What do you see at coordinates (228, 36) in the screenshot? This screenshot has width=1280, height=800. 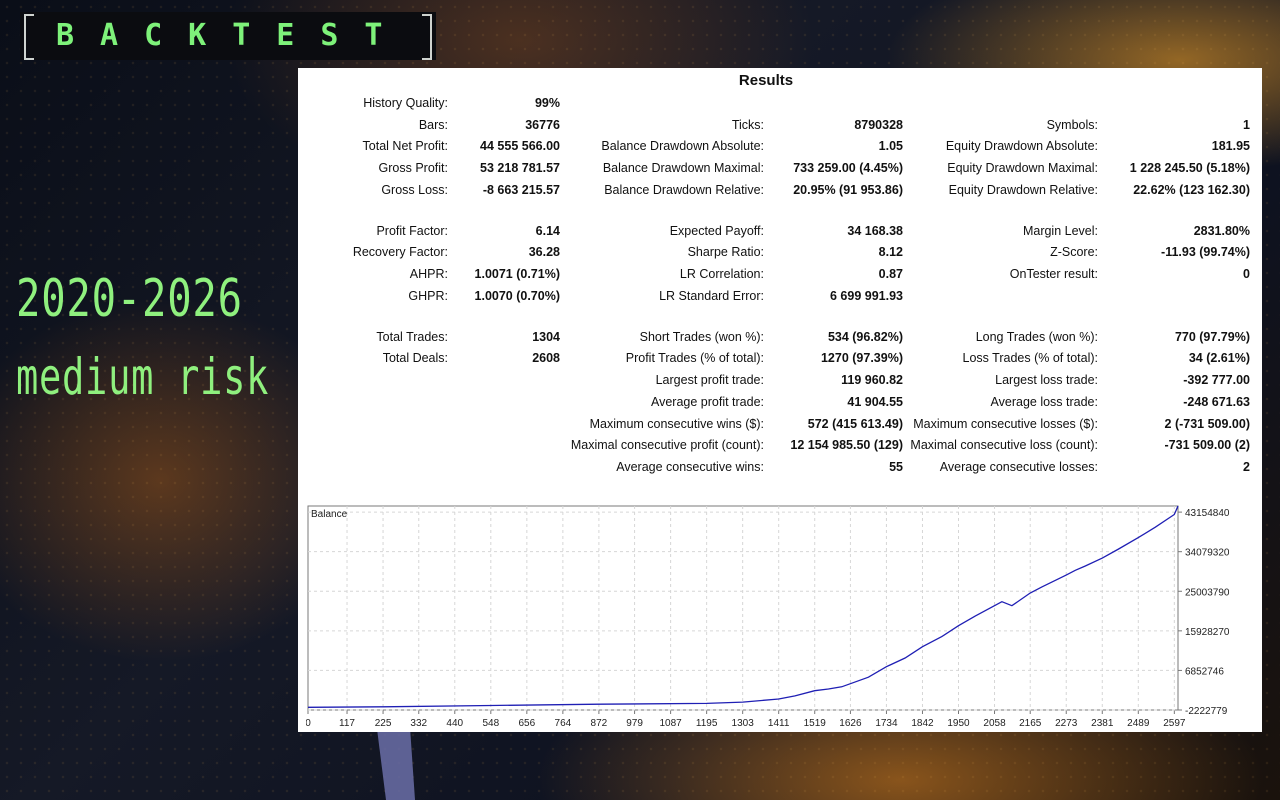 I see `backtest-badge: BACKTEST` at bounding box center [228, 36].